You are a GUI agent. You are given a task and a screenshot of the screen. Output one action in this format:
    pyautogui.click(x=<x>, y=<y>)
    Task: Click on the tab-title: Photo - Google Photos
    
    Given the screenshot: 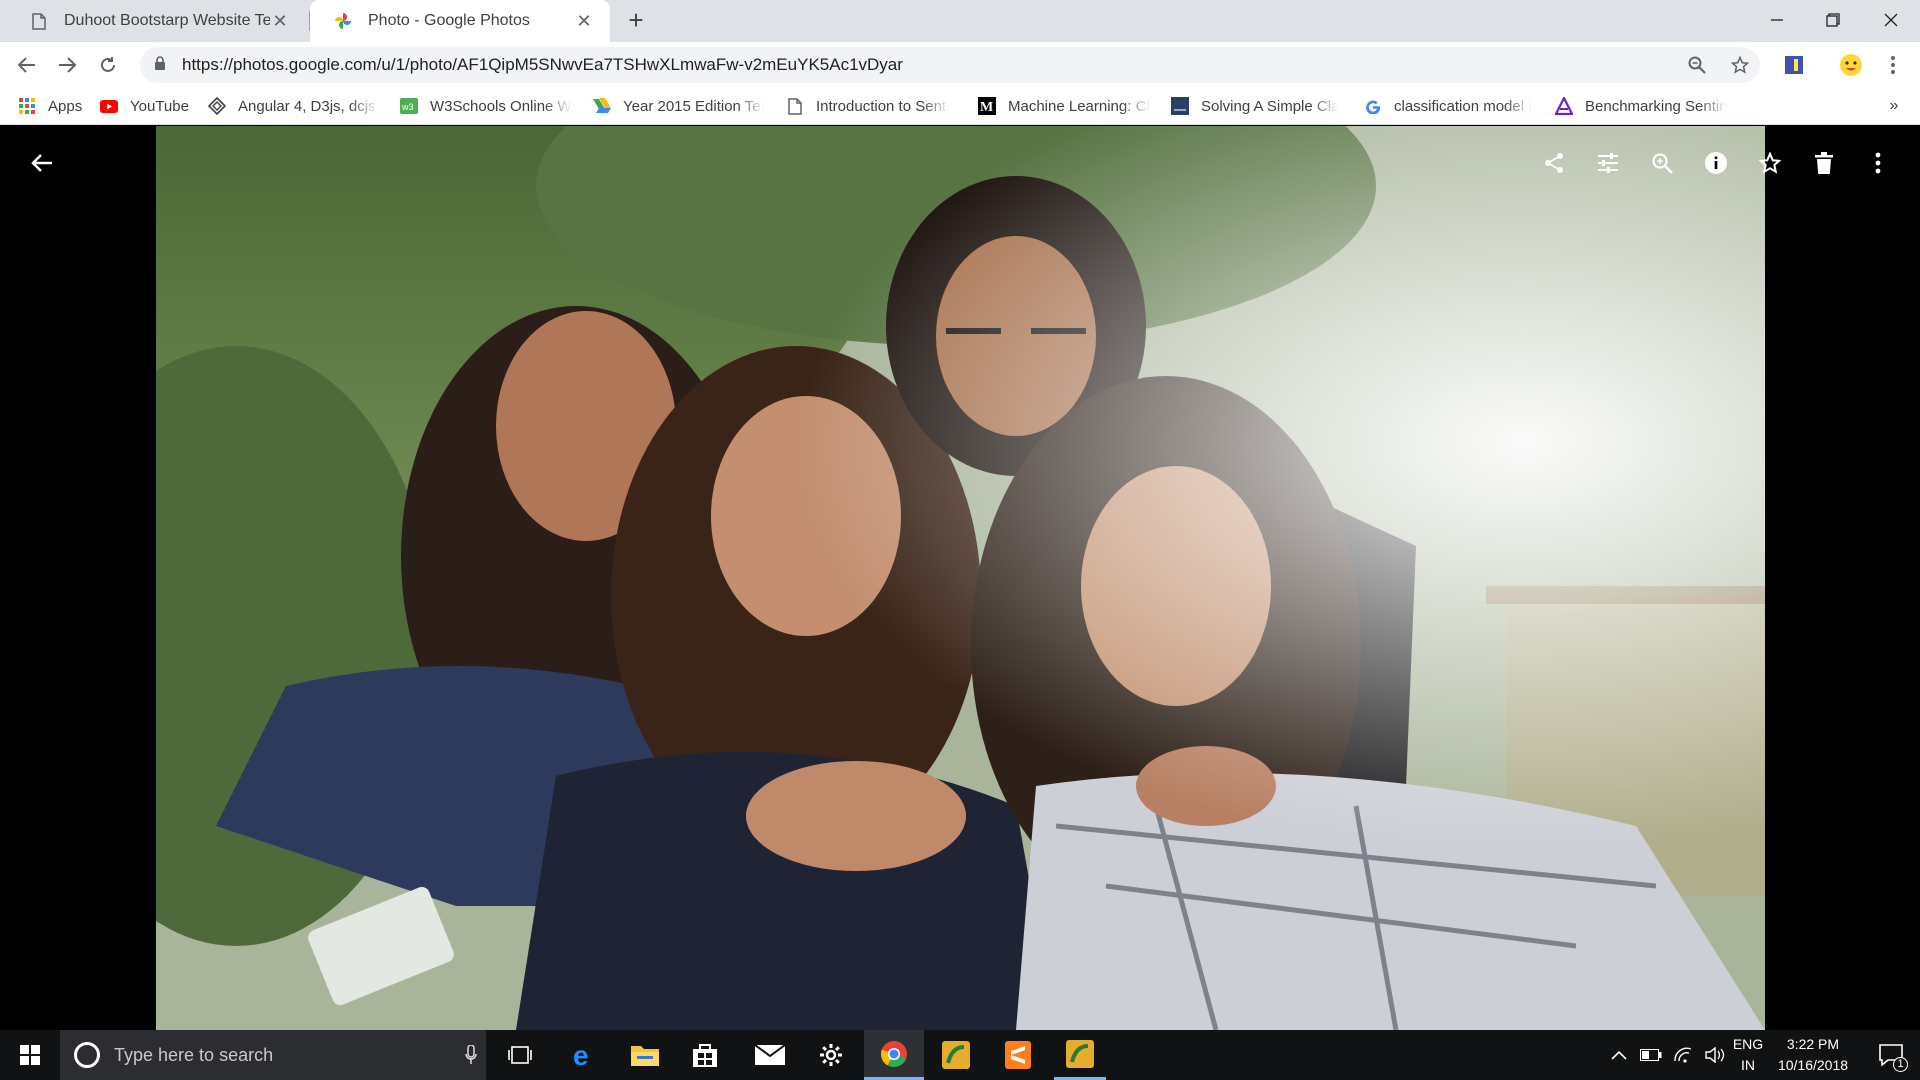 What is the action you would take?
    pyautogui.click(x=449, y=20)
    